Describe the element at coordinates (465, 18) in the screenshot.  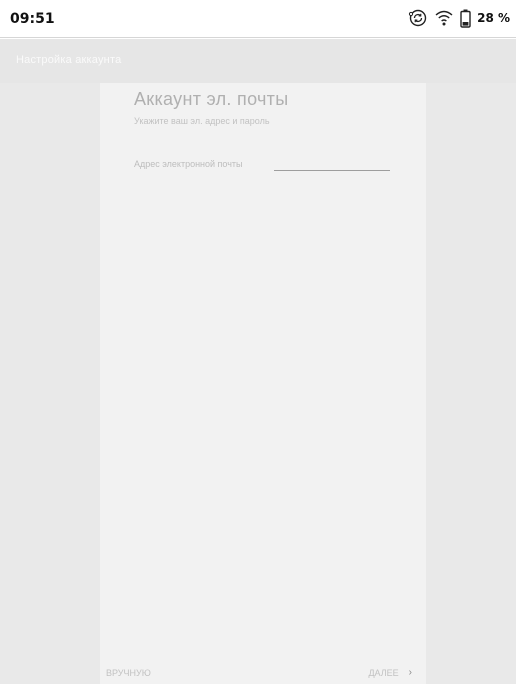
I see `battery-icon` at that location.